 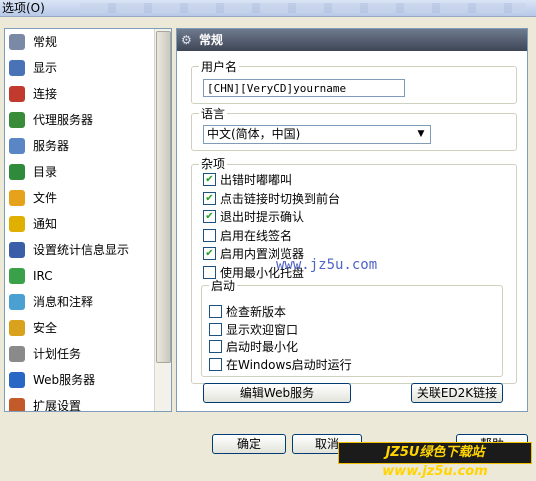 I want to click on sidebar-item: 文件, so click(x=33, y=198).